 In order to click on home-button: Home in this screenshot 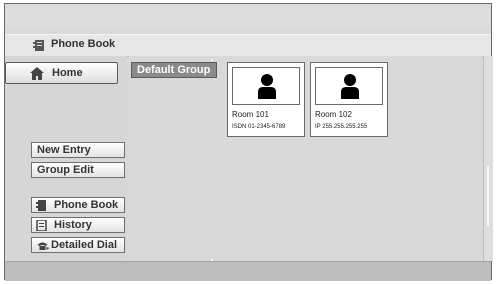, I will do `click(61, 73)`.